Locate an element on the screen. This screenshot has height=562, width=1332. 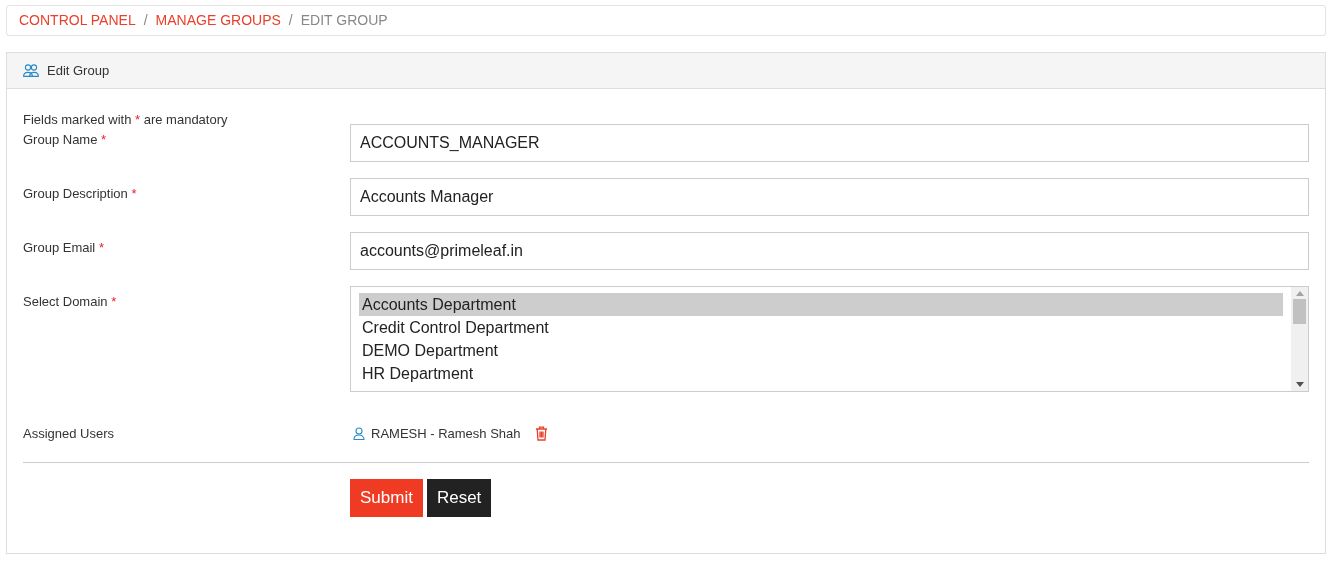
reset-button: Reset is located at coordinates (459, 497).